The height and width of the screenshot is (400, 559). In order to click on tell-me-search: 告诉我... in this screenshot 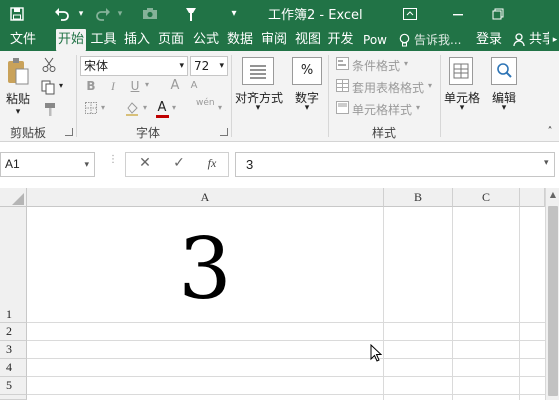, I will do `click(440, 40)`.